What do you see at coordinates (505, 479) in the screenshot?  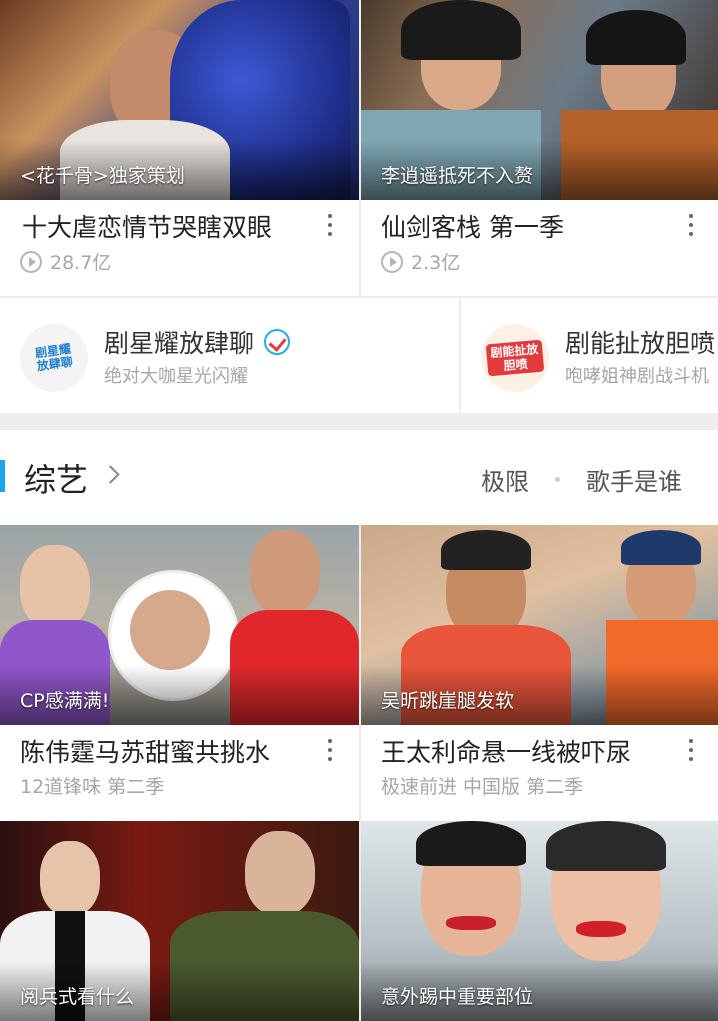 I see `section-link: 极限` at bounding box center [505, 479].